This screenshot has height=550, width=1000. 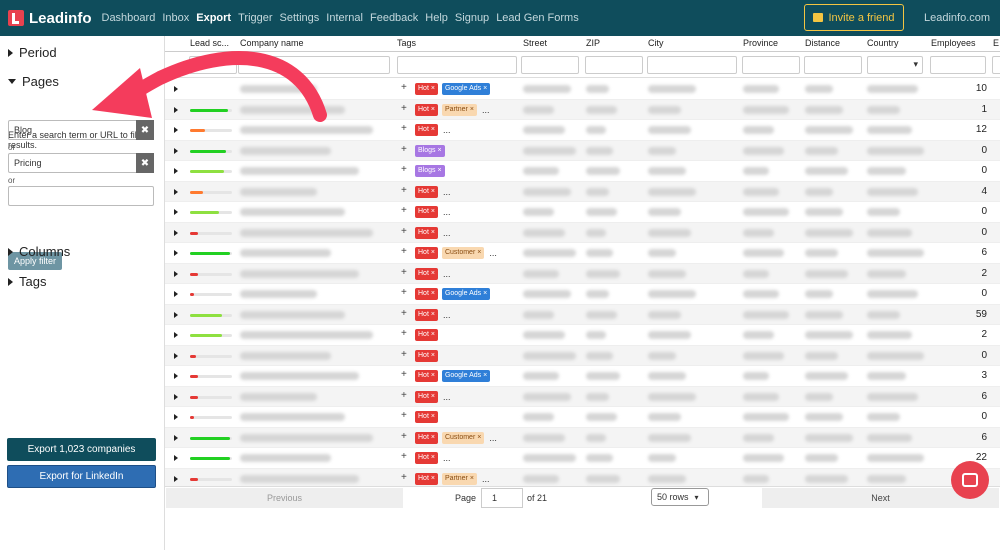 What do you see at coordinates (693, 43) in the screenshot?
I see `column-header-5: City` at bounding box center [693, 43].